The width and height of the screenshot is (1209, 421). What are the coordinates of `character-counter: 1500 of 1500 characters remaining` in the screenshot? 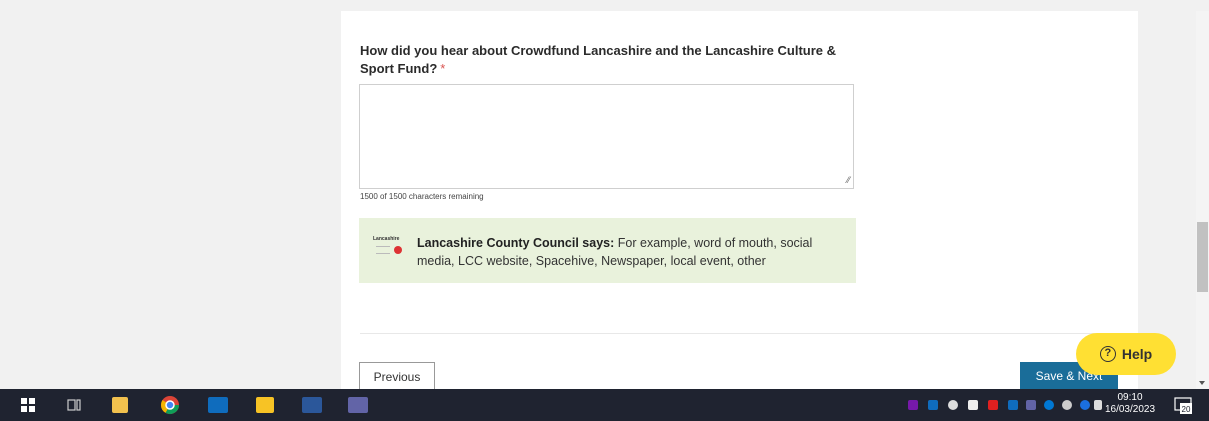 It's located at (422, 196).